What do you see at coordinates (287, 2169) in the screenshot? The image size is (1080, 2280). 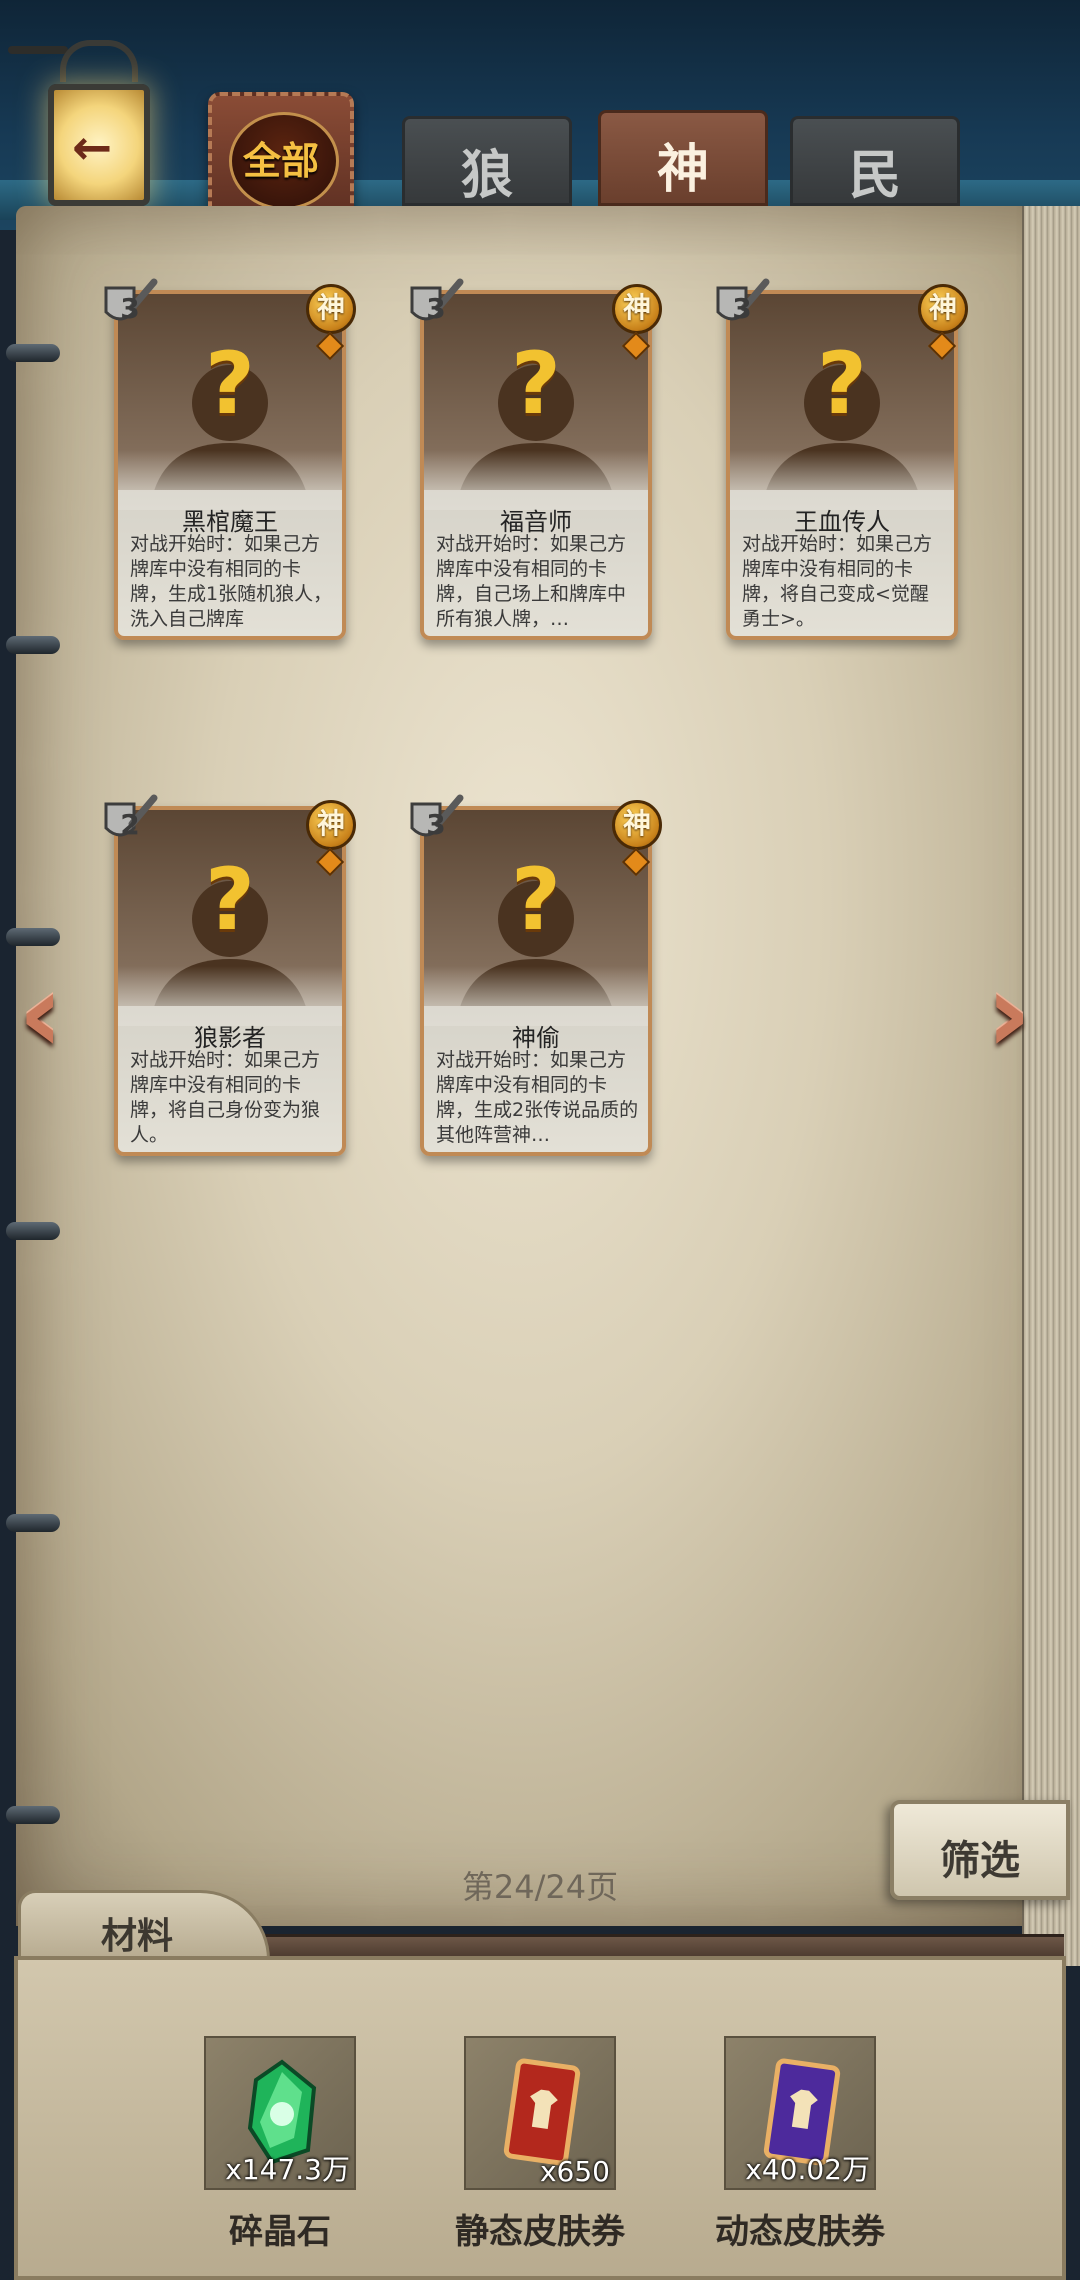 I see `material-count: x147.3万` at bounding box center [287, 2169].